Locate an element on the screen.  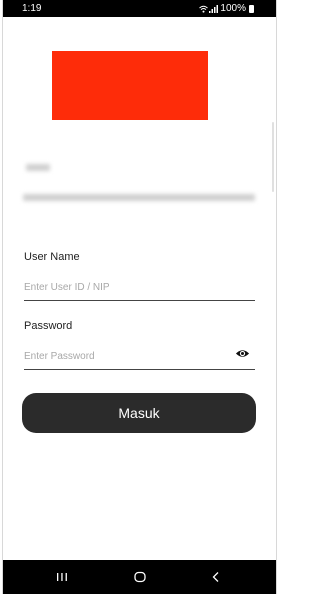
recent-apps-button is located at coordinates (62, 577).